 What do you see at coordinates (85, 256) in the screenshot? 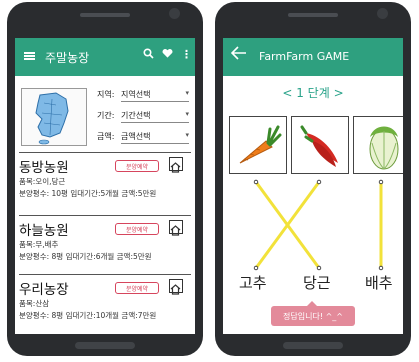
I see `farm-details: 분양평수: 8평 임대기간:6개월 금액:5만원` at bounding box center [85, 256].